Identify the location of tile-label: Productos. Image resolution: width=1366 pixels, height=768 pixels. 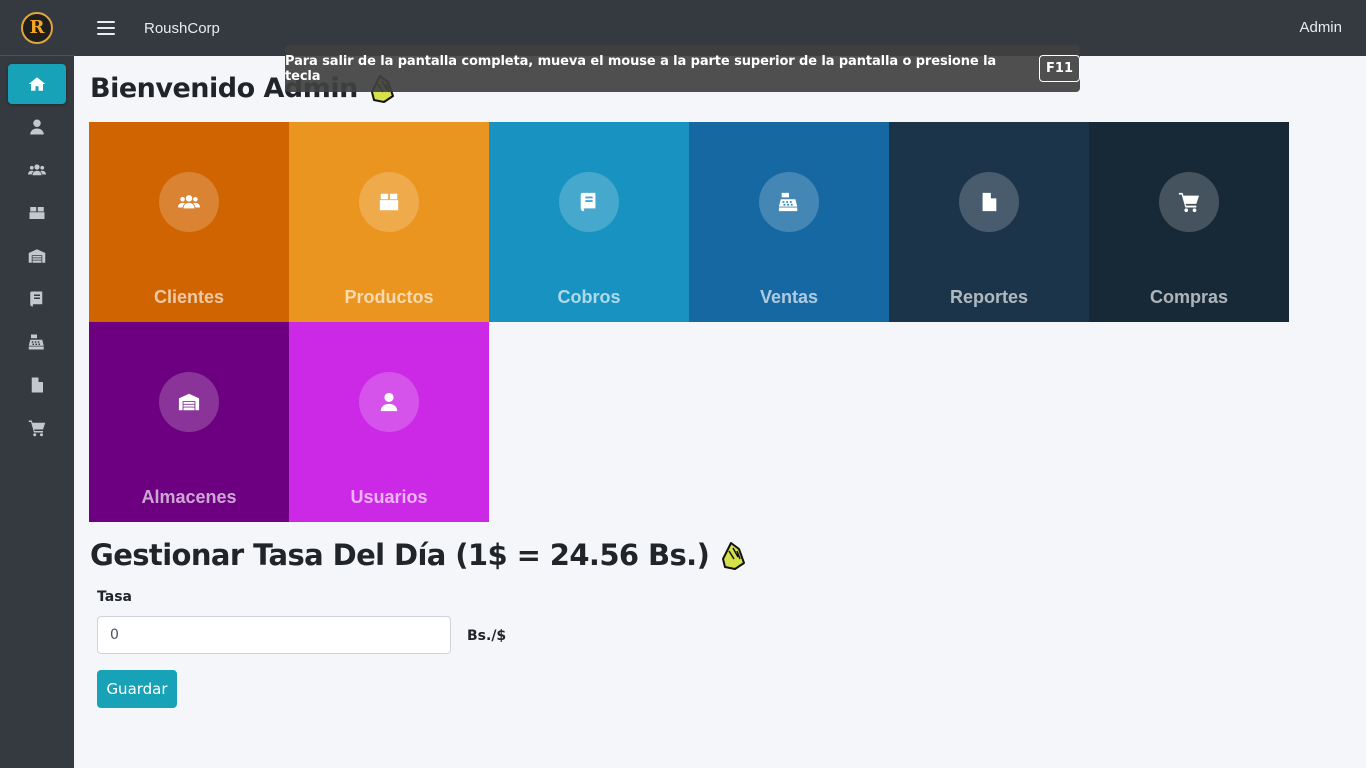
(389, 297).